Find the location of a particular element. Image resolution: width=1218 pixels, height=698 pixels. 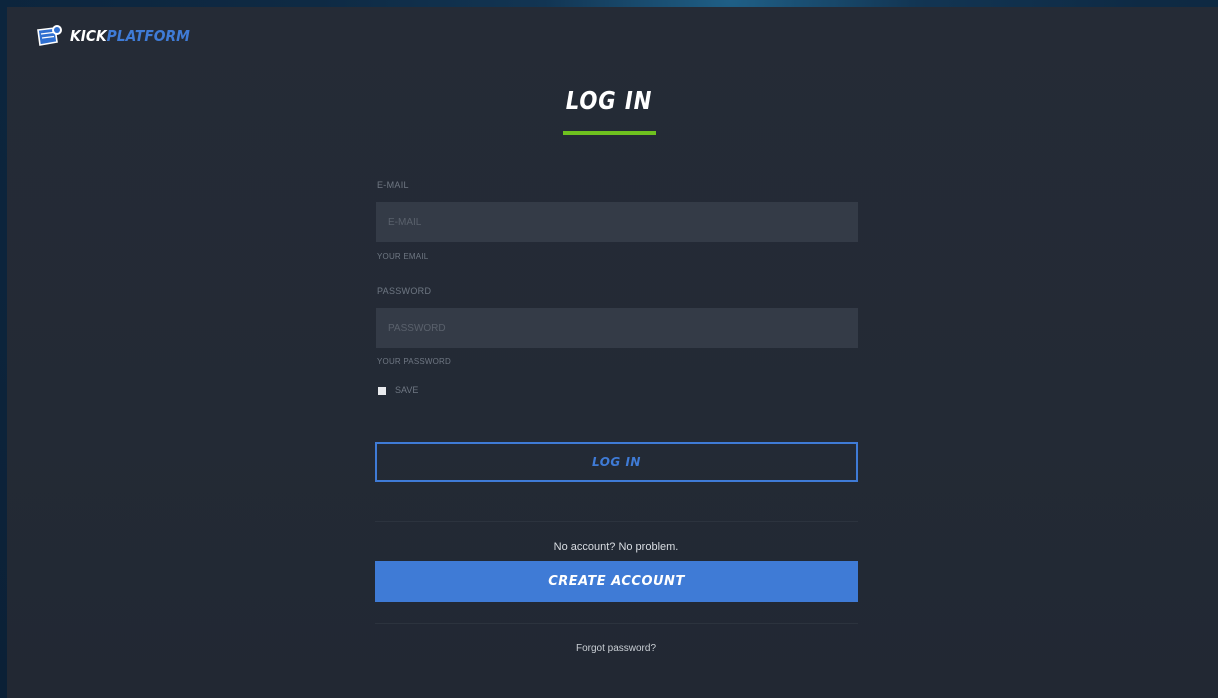

save-label: SAVE is located at coordinates (406, 390).